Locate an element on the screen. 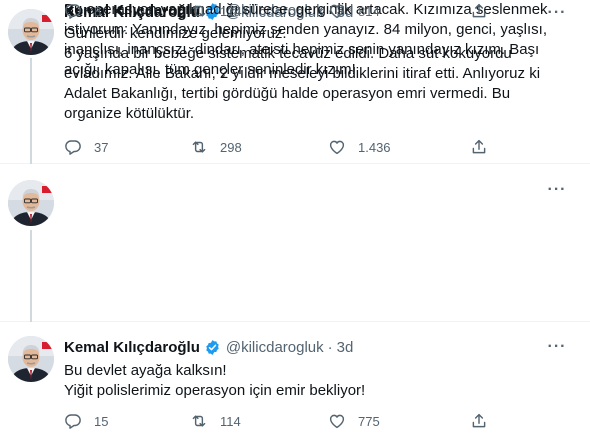 The height and width of the screenshot is (447, 590). reply-button: 8 is located at coordinates (82, 11).